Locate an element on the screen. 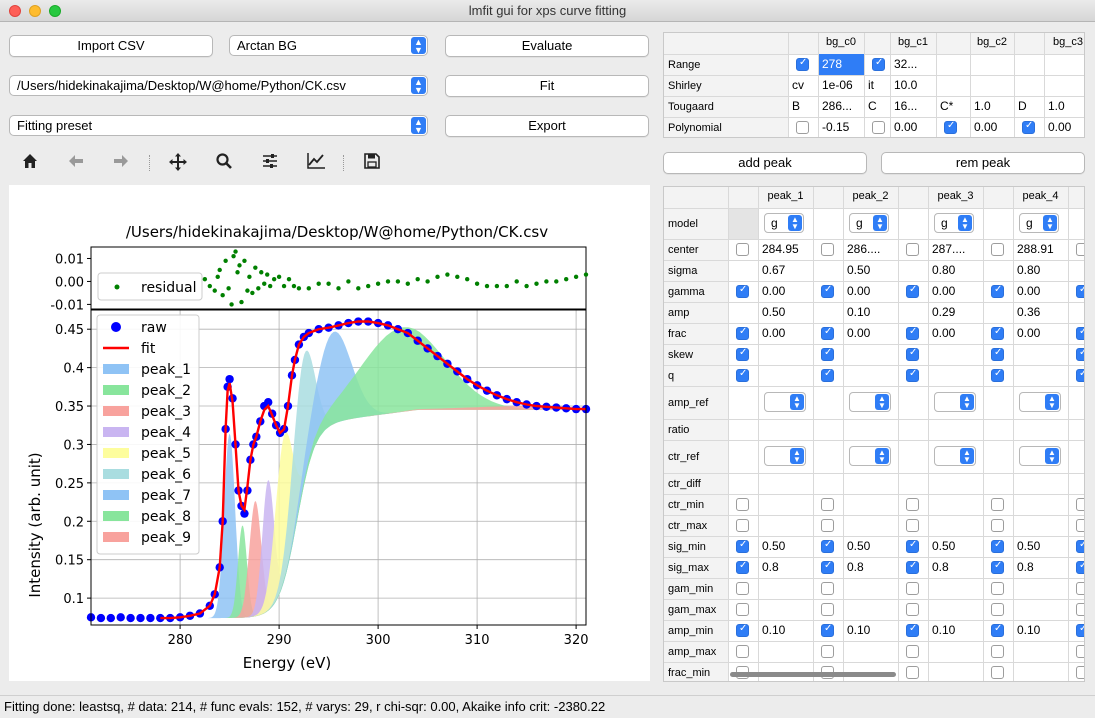 This screenshot has width=1095, height=718. export-button: Export is located at coordinates (547, 126).